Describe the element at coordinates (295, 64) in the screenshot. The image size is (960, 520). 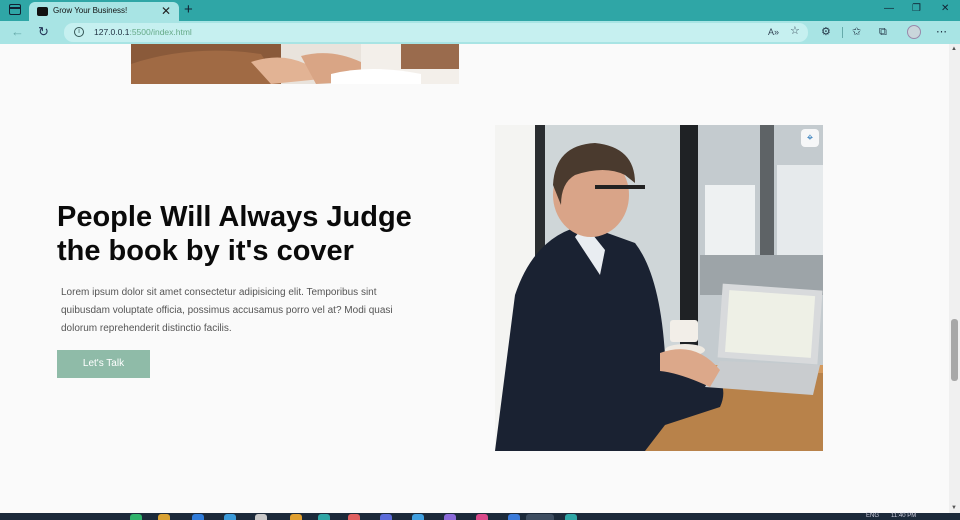
I see `handshake-image` at that location.